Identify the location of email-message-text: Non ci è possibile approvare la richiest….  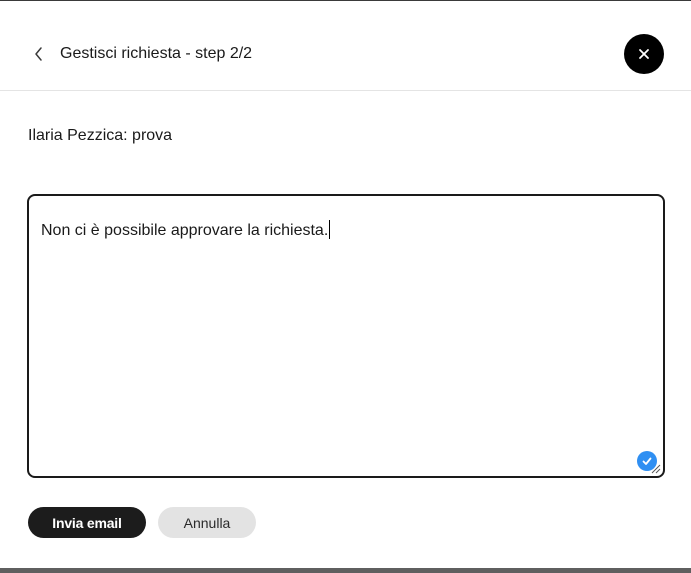
(186, 229).